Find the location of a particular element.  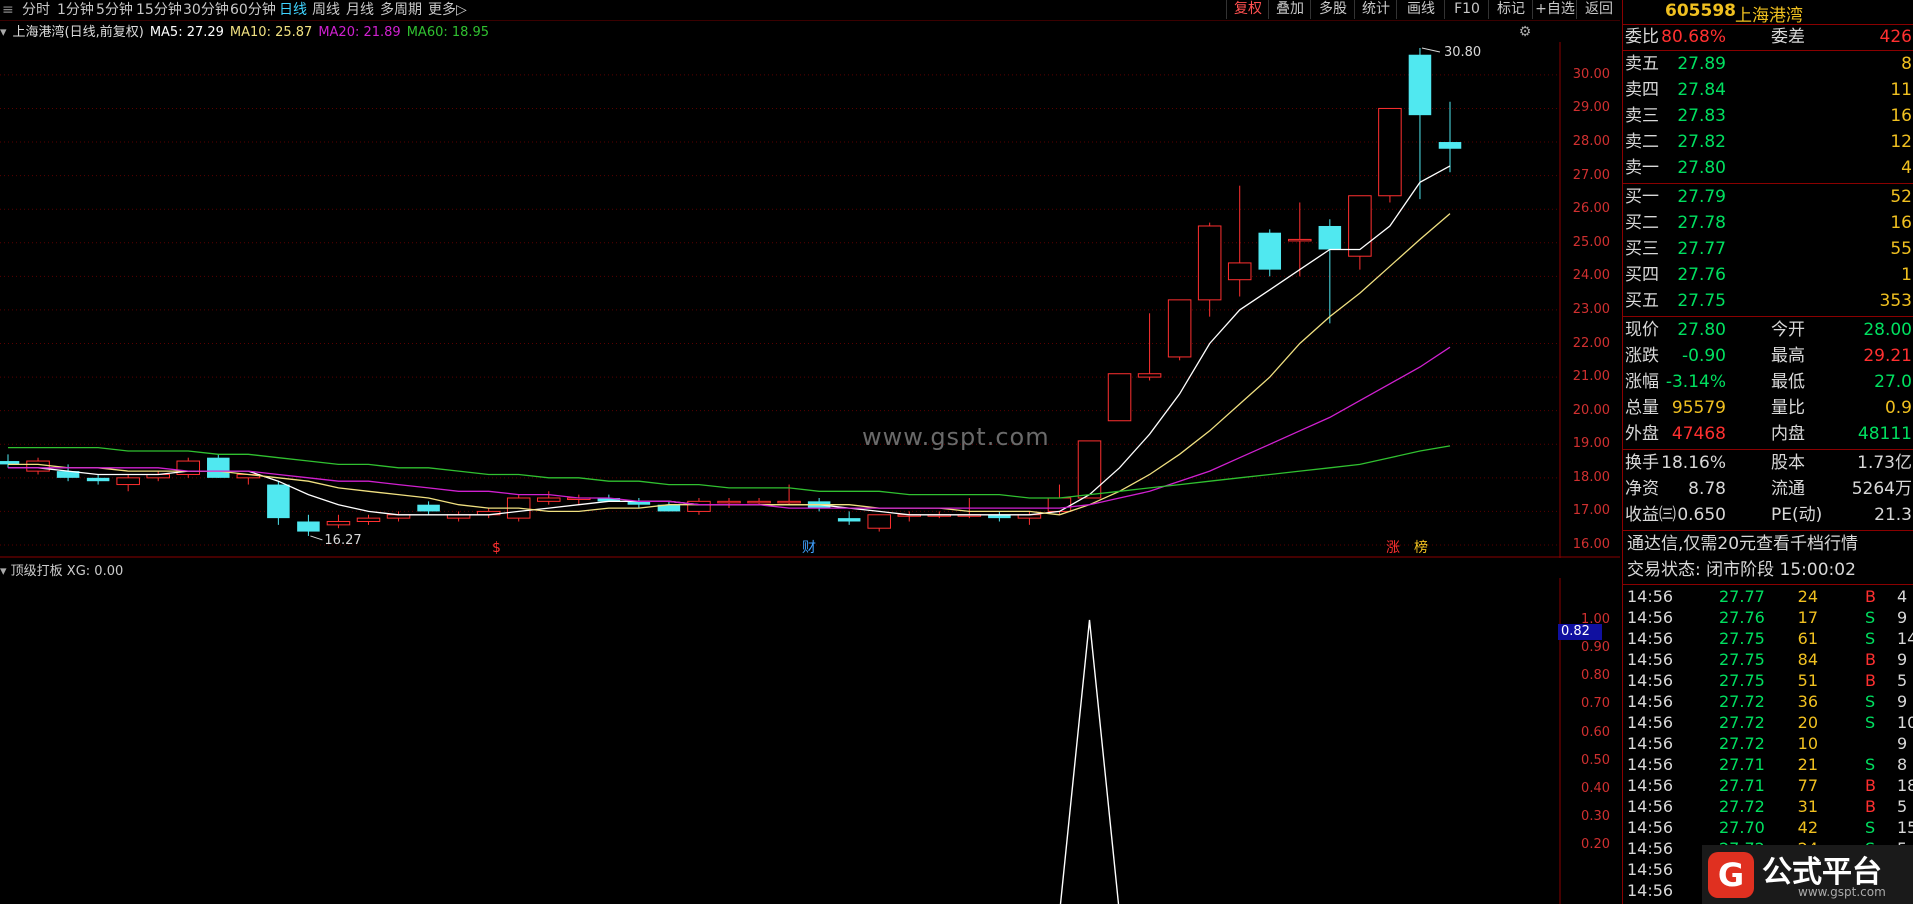

stat2-value: 8.78 is located at coordinates (1707, 489).